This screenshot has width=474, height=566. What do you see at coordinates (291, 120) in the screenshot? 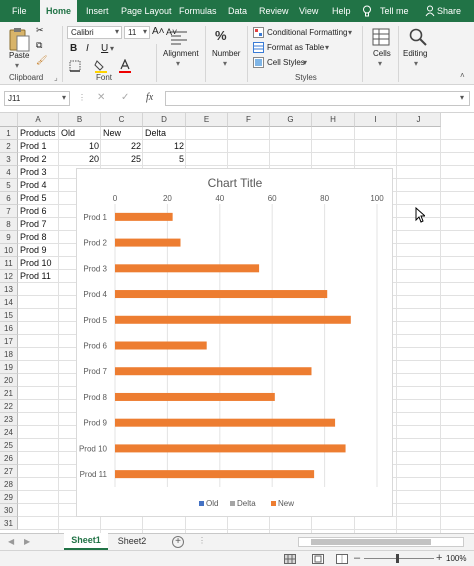
I see `column-header-g: G` at bounding box center [291, 120].